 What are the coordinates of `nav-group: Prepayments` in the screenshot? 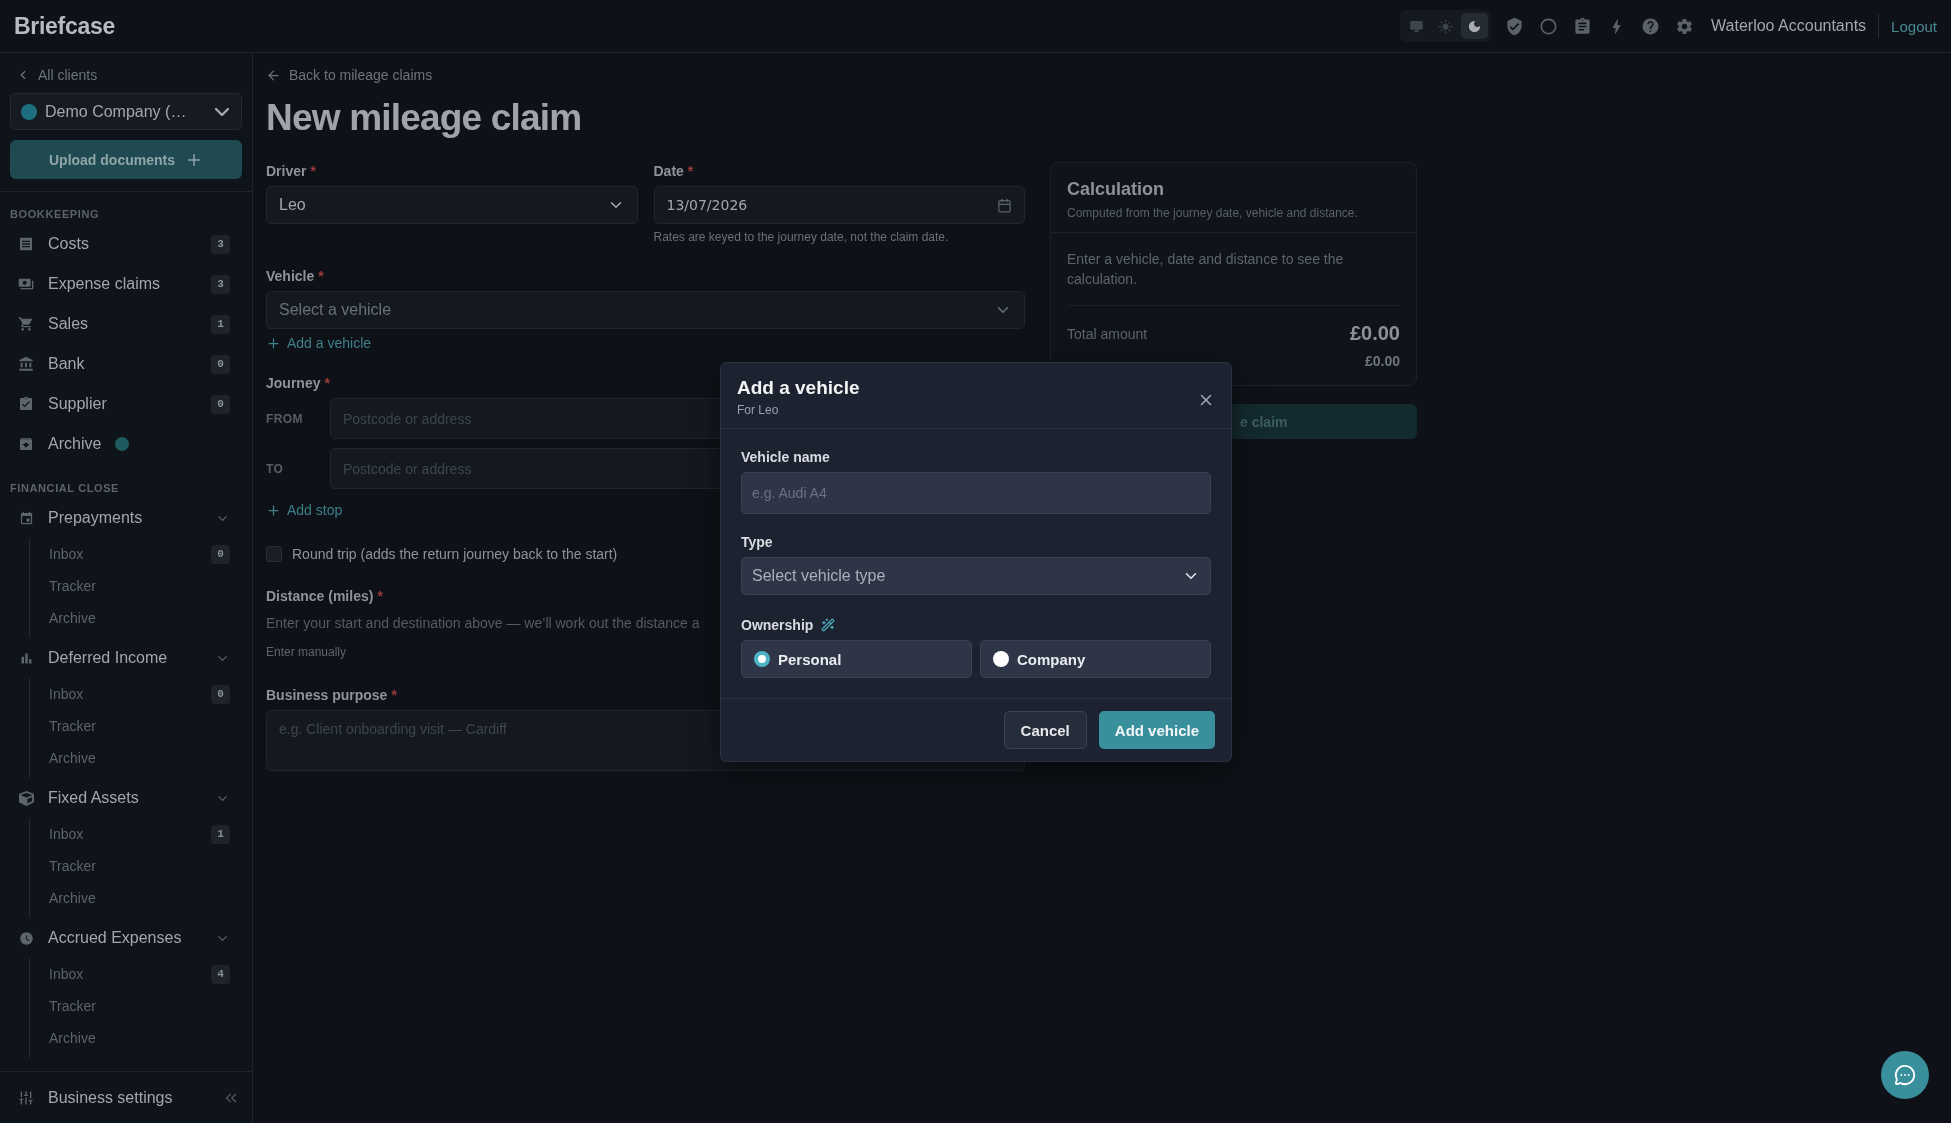 It's located at (126, 518).